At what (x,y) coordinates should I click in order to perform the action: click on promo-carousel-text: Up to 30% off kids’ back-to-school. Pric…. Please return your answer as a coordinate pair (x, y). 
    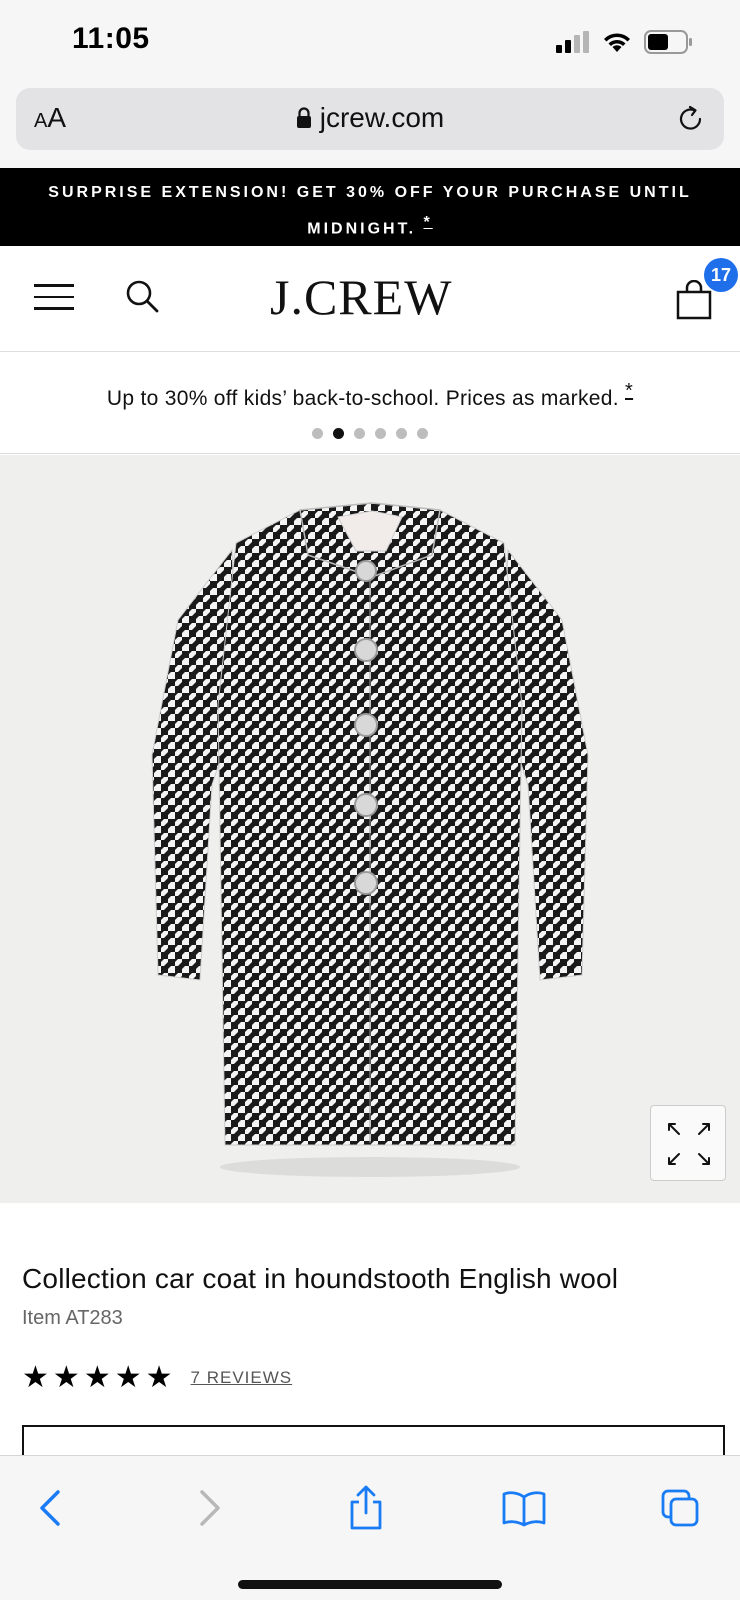
    Looking at the image, I should click on (370, 395).